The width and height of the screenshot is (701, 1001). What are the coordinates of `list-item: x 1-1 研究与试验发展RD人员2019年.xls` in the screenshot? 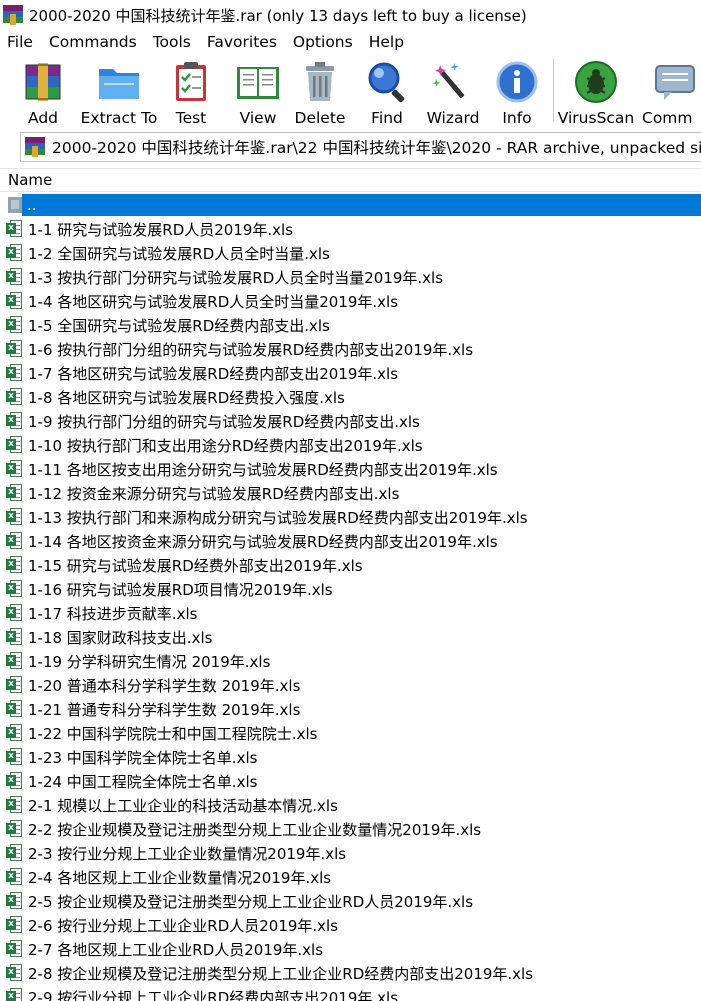 It's located at (350, 229).